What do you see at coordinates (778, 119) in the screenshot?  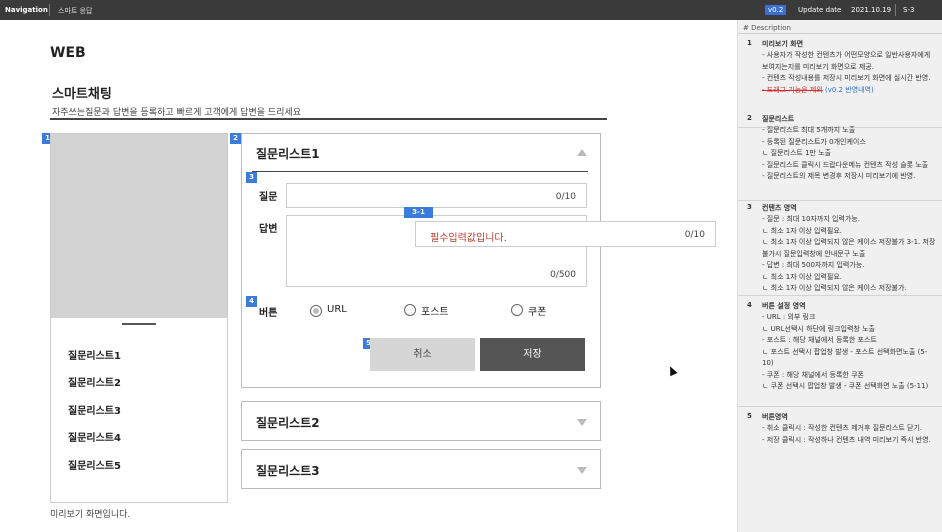 I see `section-title: 질문리스트` at bounding box center [778, 119].